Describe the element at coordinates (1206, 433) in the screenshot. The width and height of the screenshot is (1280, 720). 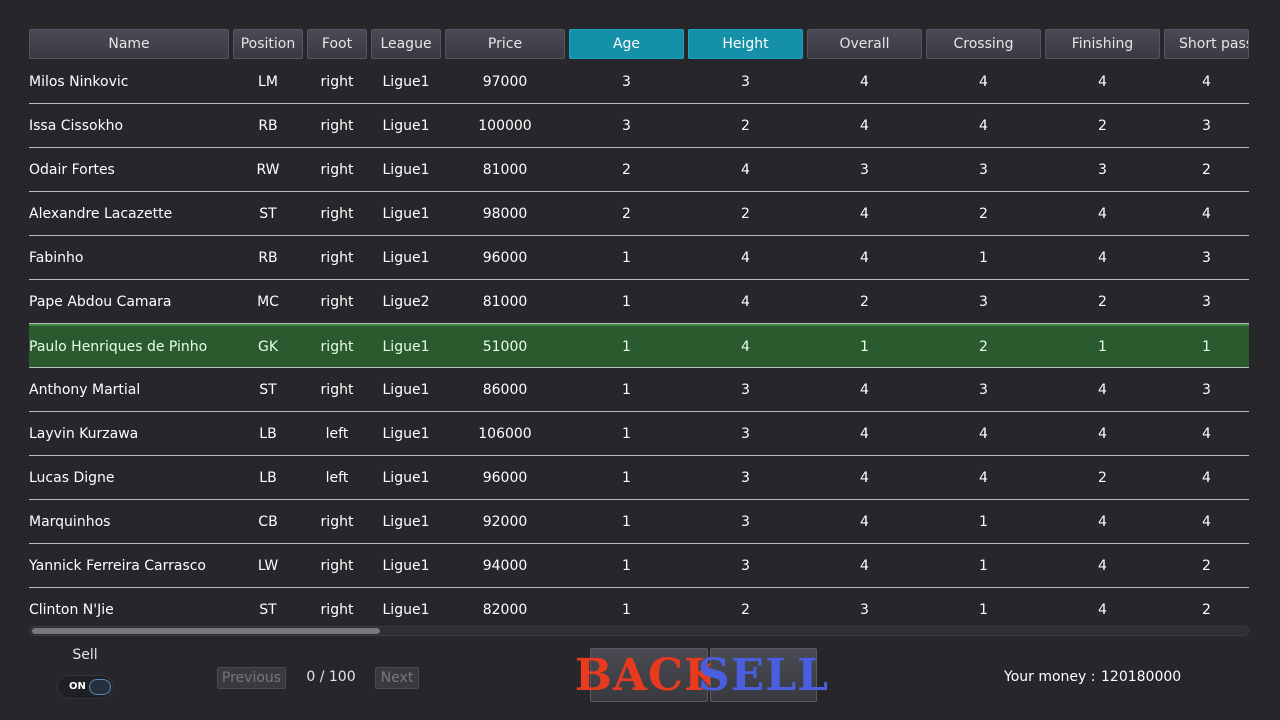
I see `cell-short-passi: 4` at that location.